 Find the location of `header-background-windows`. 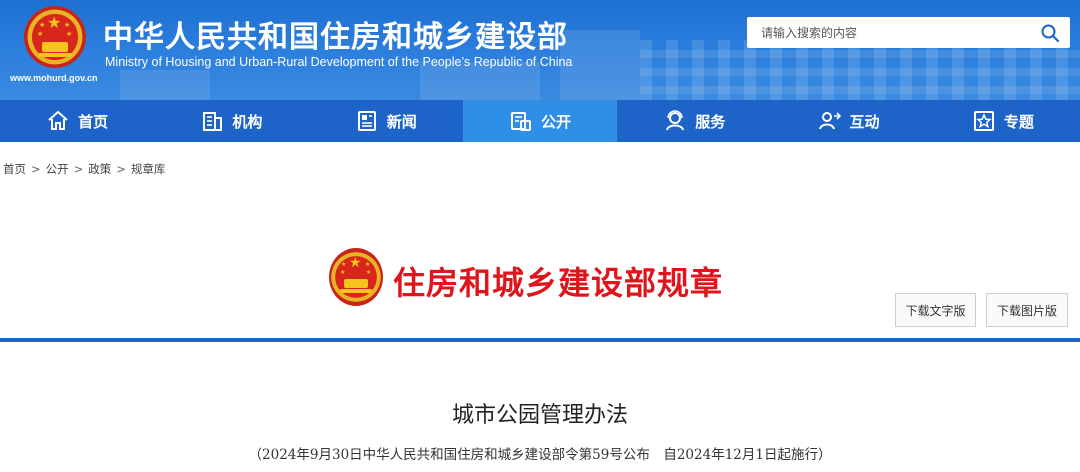

header-background-windows is located at coordinates (860, 70).